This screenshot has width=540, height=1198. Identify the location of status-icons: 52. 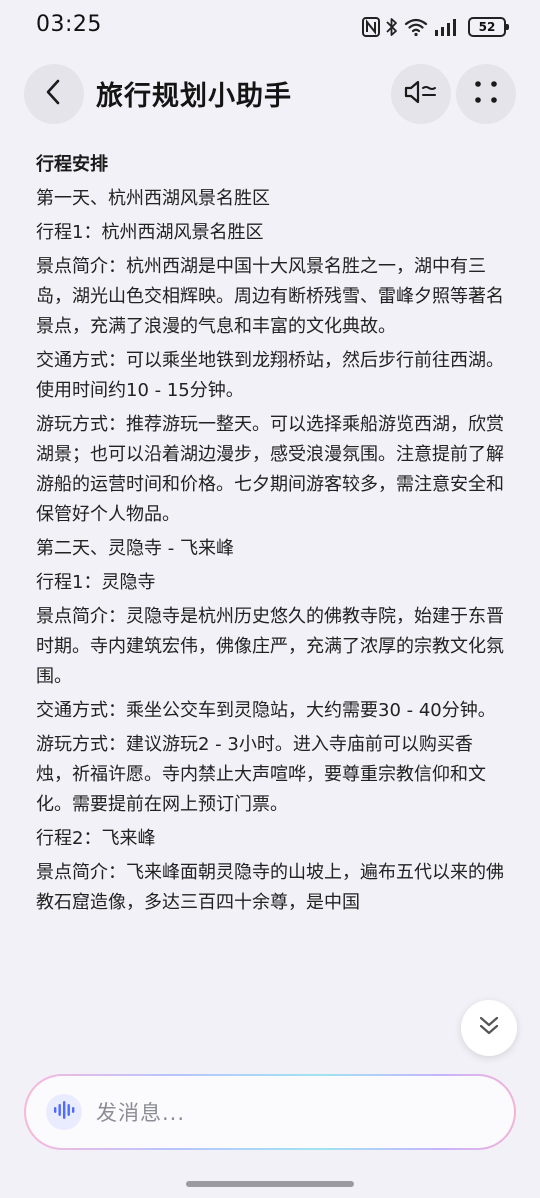
(435, 27).